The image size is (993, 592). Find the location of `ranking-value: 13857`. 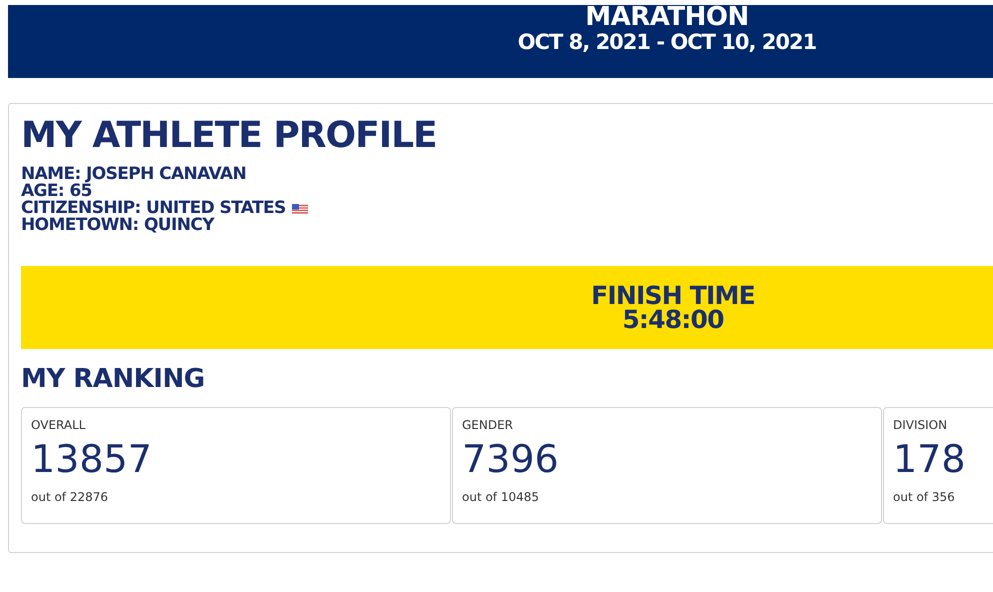

ranking-value: 13857 is located at coordinates (92, 459).